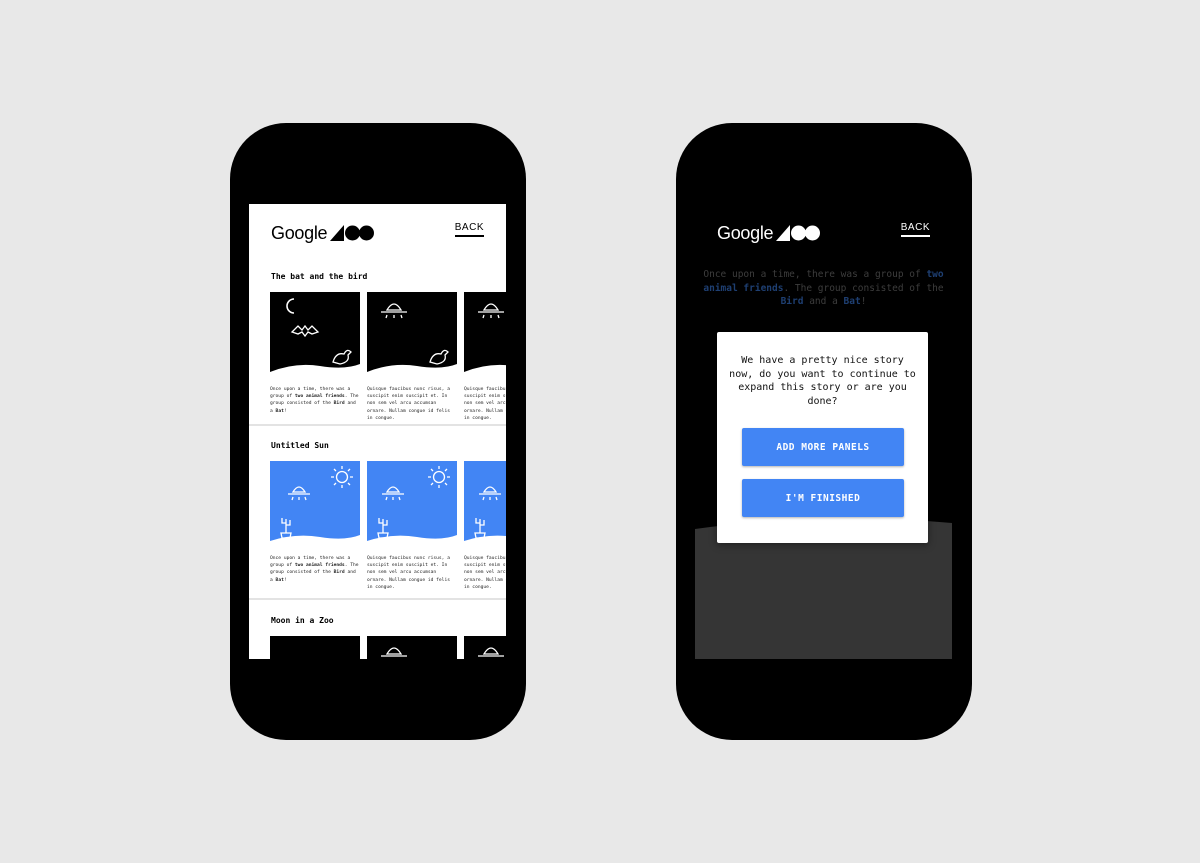  Describe the element at coordinates (300, 445) in the screenshot. I see `story-title: Untitled Sun` at that location.